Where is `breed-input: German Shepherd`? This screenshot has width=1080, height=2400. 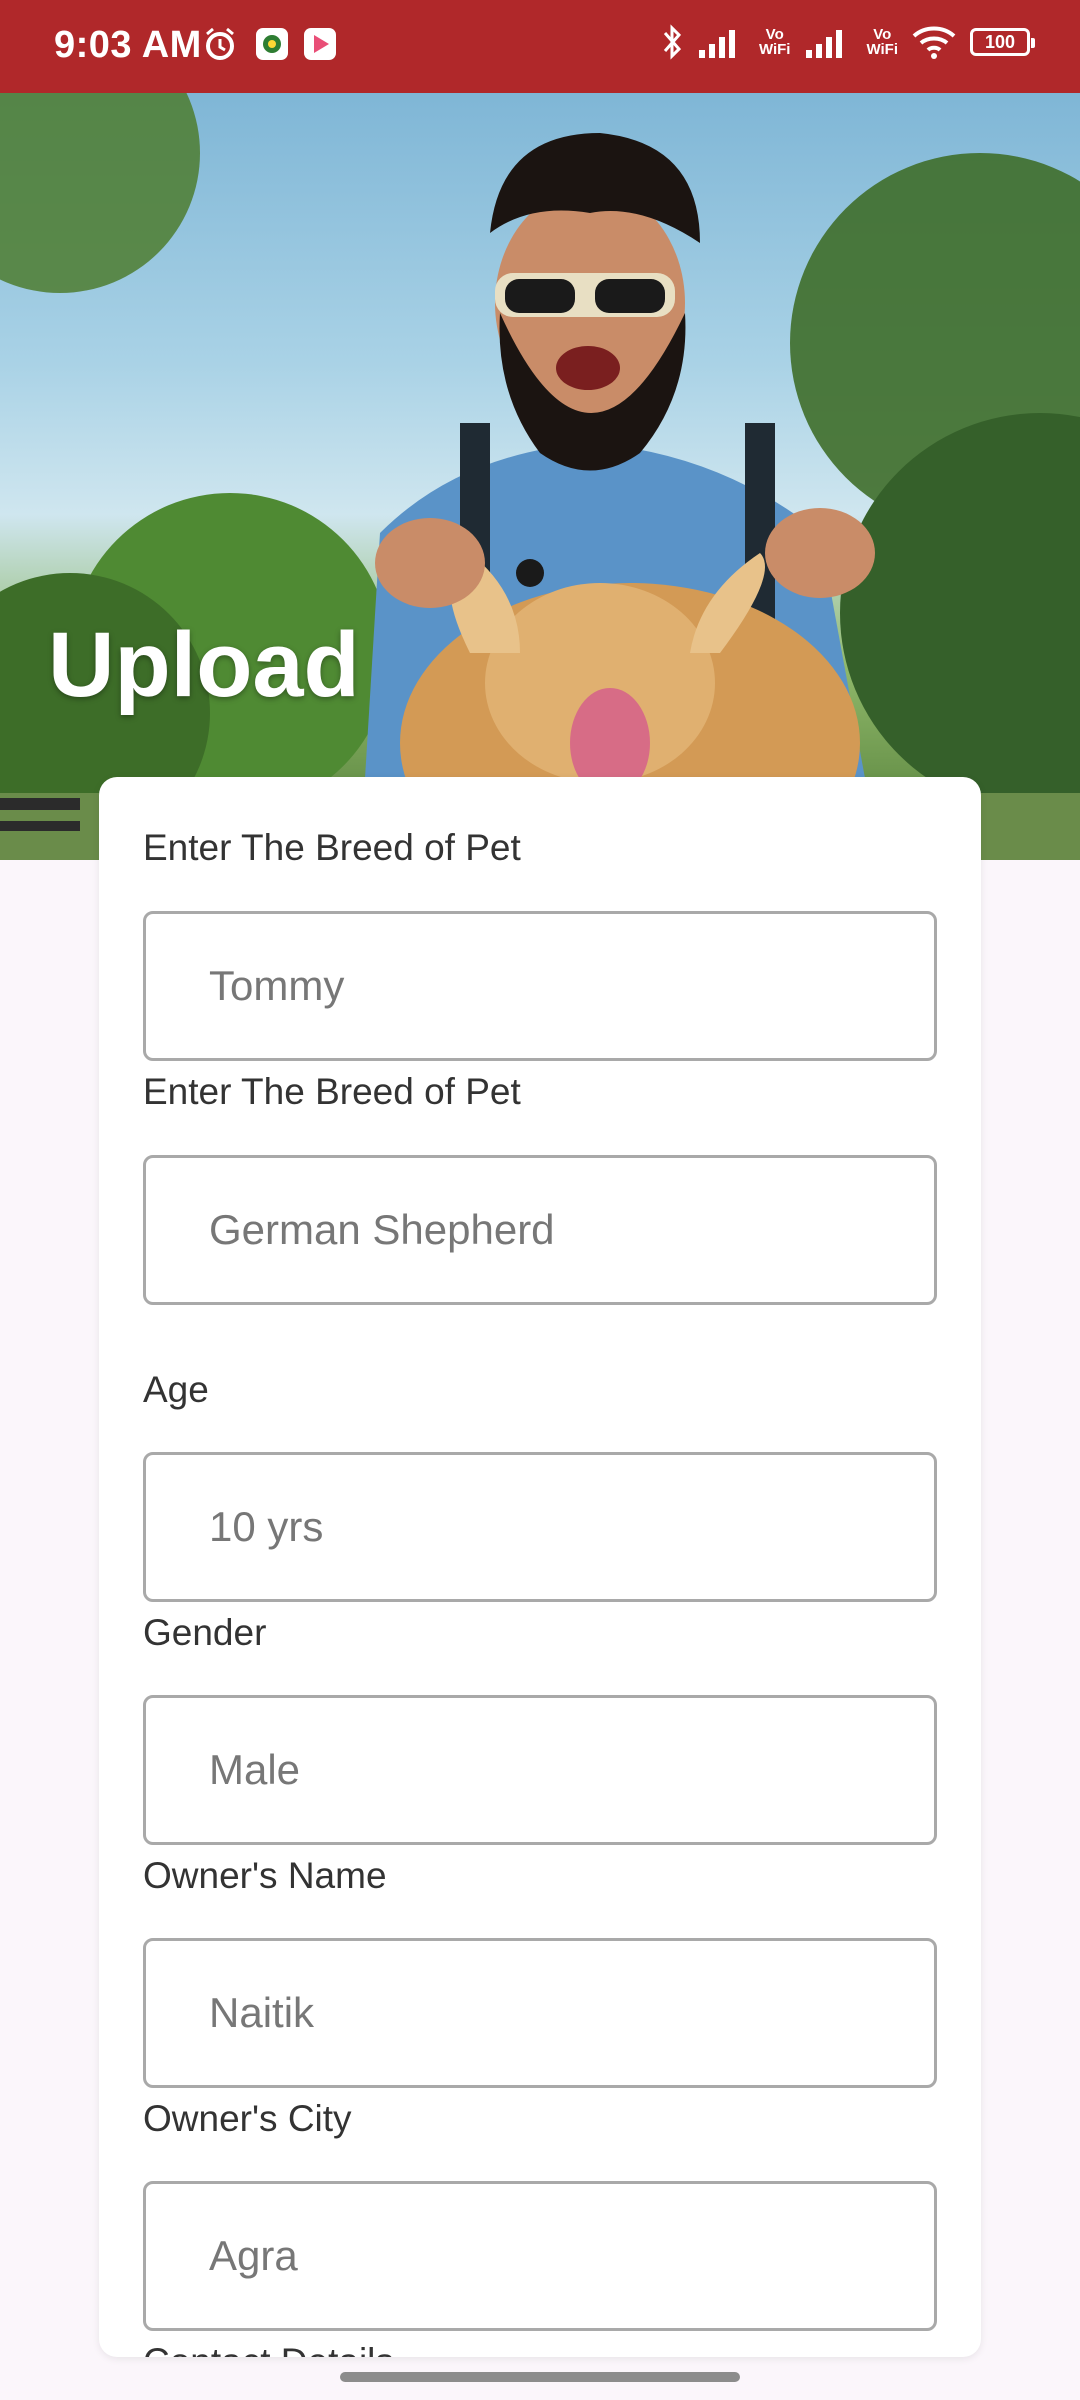 breed-input: German Shepherd is located at coordinates (540, 1230).